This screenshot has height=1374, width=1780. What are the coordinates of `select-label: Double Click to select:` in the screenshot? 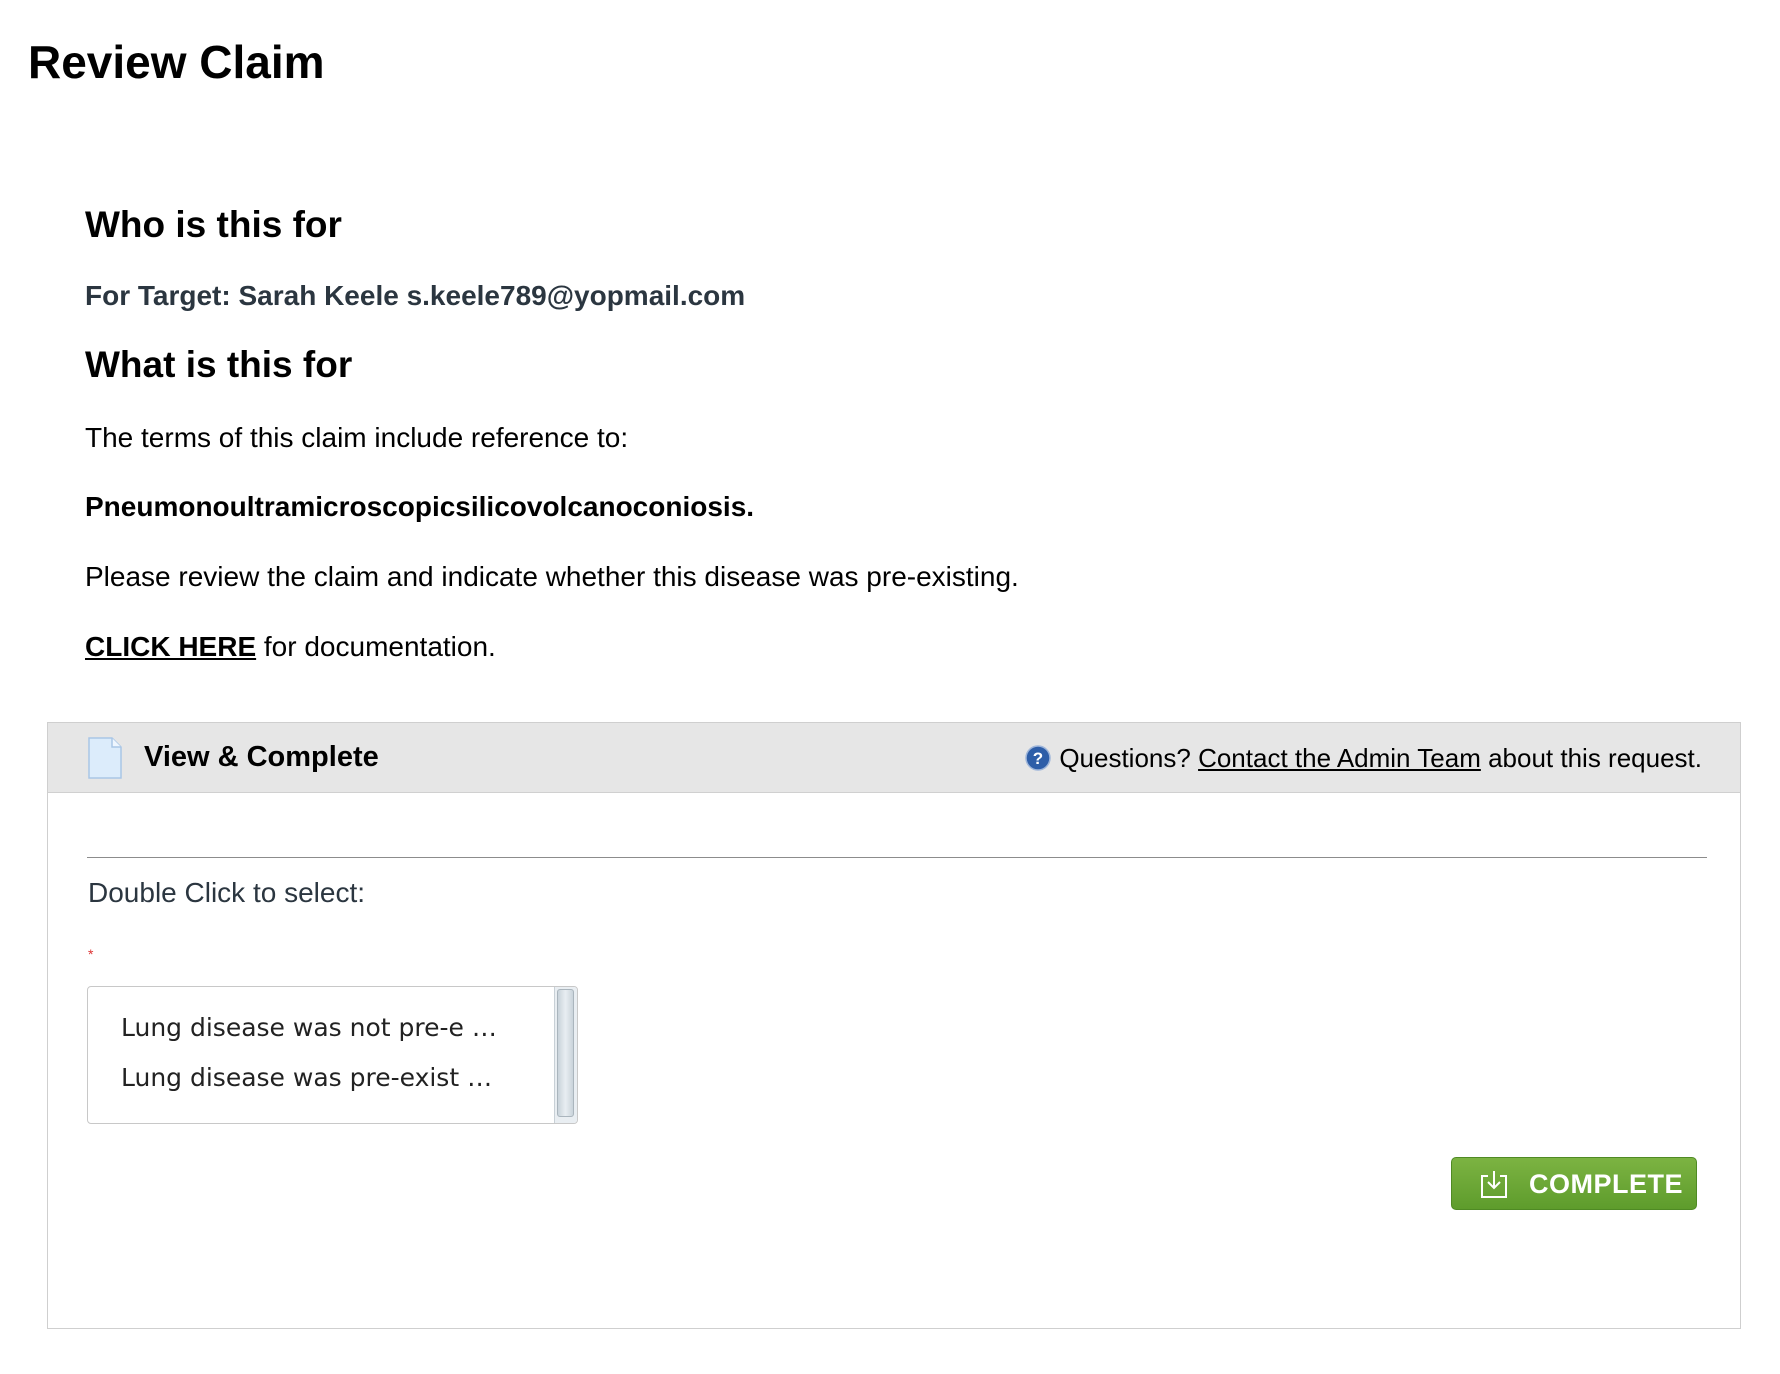 It's located at (227, 892).